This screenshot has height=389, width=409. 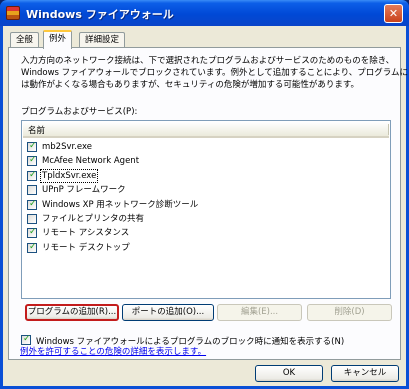 What do you see at coordinates (289, 373) in the screenshot?
I see `ok-button: OK` at bounding box center [289, 373].